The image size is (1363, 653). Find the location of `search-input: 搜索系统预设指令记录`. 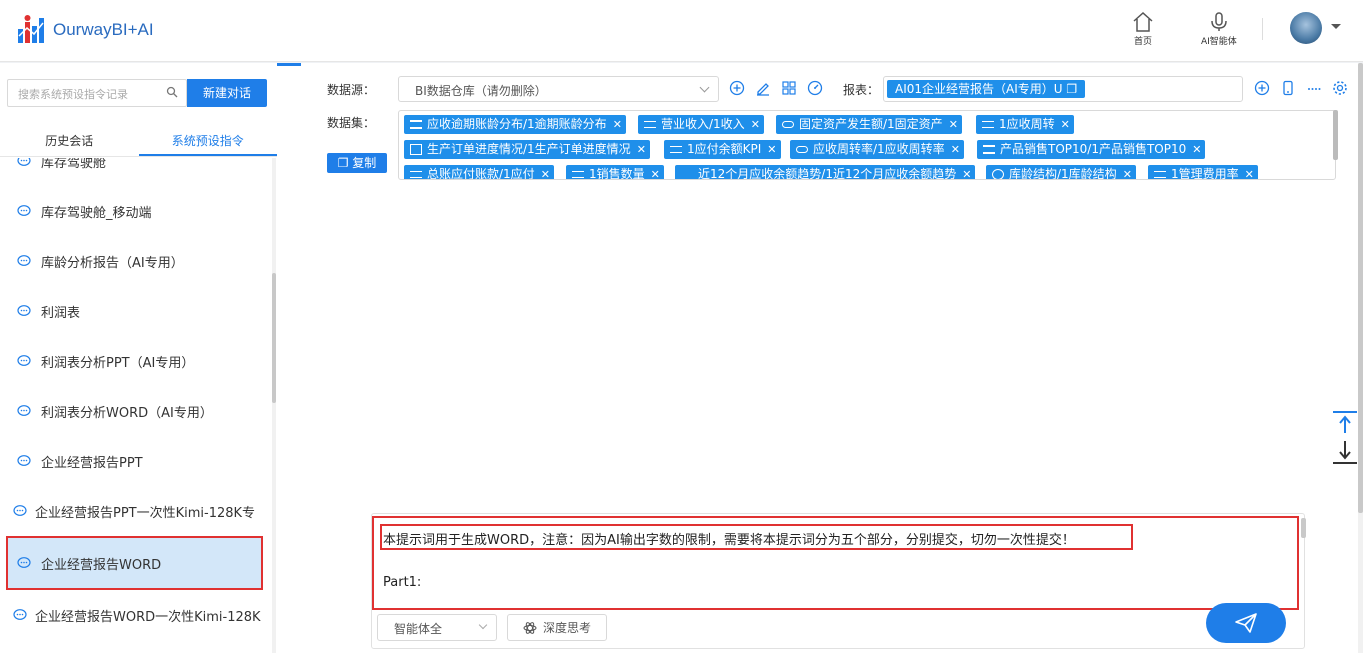

search-input: 搜索系统预设指令记录 is located at coordinates (97, 93).